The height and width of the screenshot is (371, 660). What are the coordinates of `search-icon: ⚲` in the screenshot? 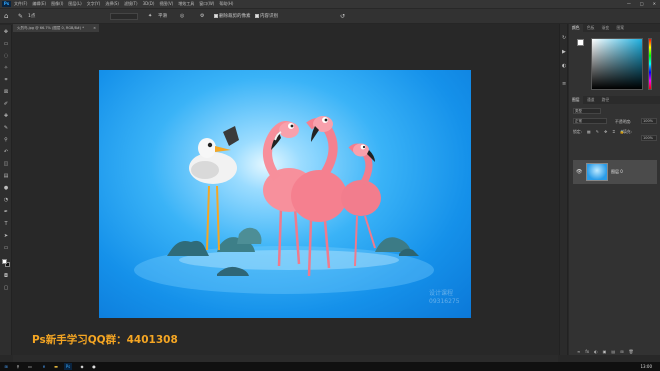 It's located at (18, 366).